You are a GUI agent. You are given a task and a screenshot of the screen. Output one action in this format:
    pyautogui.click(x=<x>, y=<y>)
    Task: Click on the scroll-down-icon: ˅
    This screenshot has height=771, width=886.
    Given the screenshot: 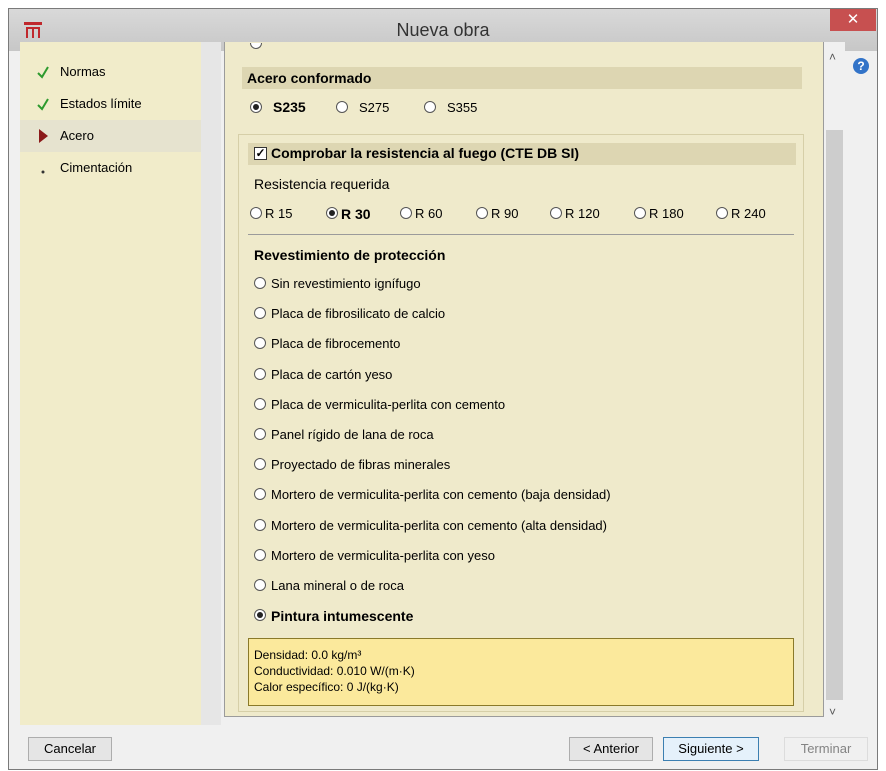 What is the action you would take?
    pyautogui.click(x=832, y=712)
    